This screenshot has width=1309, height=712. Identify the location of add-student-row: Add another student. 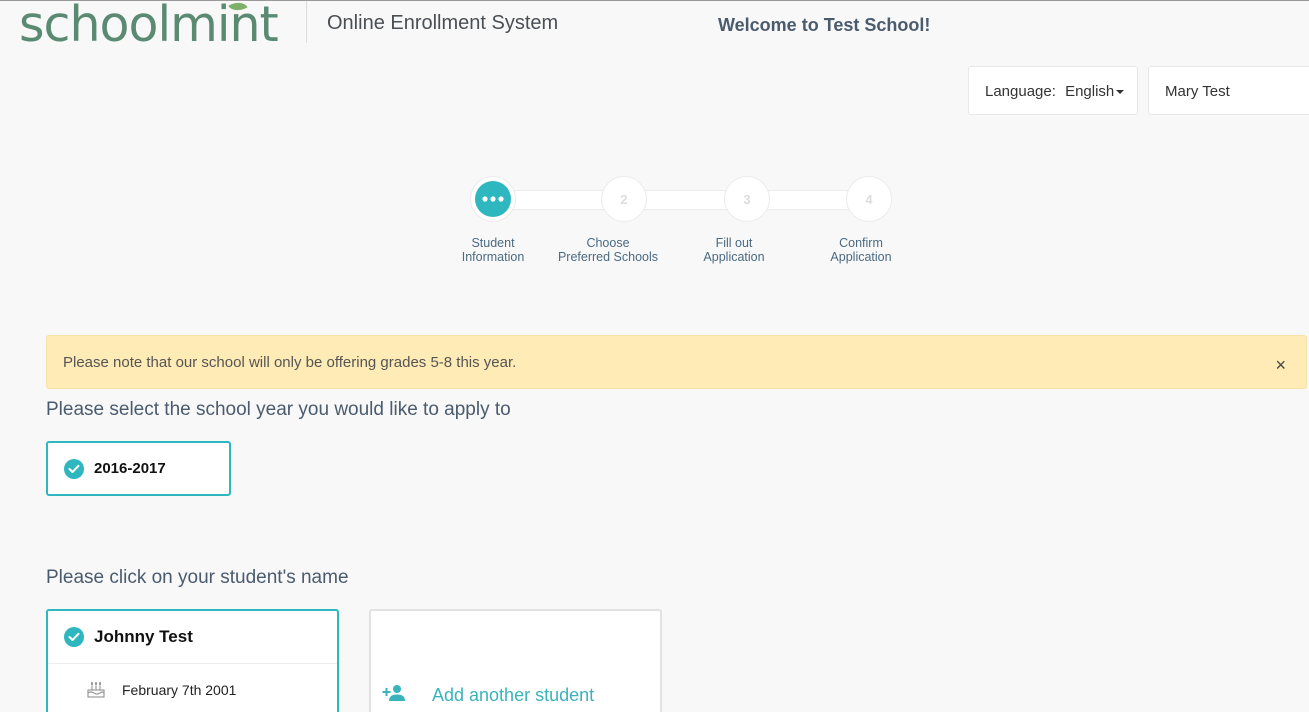
(488, 695).